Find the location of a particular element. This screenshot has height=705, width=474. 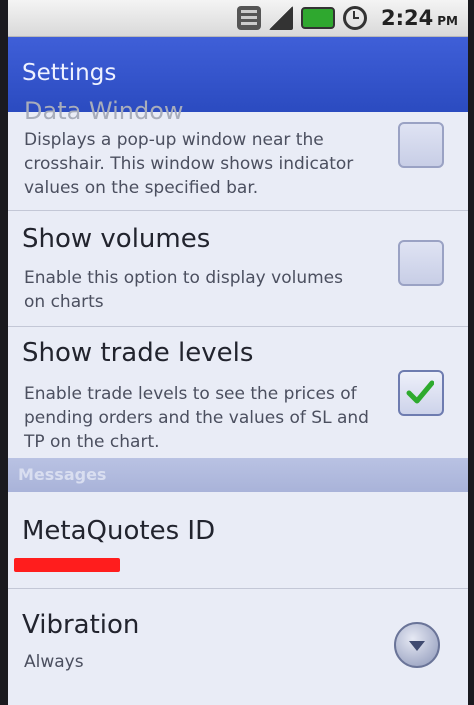

chevron-down-icon is located at coordinates (417, 646).